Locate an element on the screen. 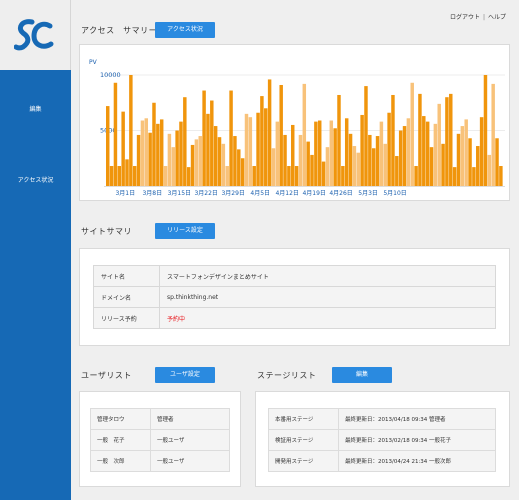  stage-info: 最終更新日：2013/02/18 09:34 一般花子 is located at coordinates (417, 440).